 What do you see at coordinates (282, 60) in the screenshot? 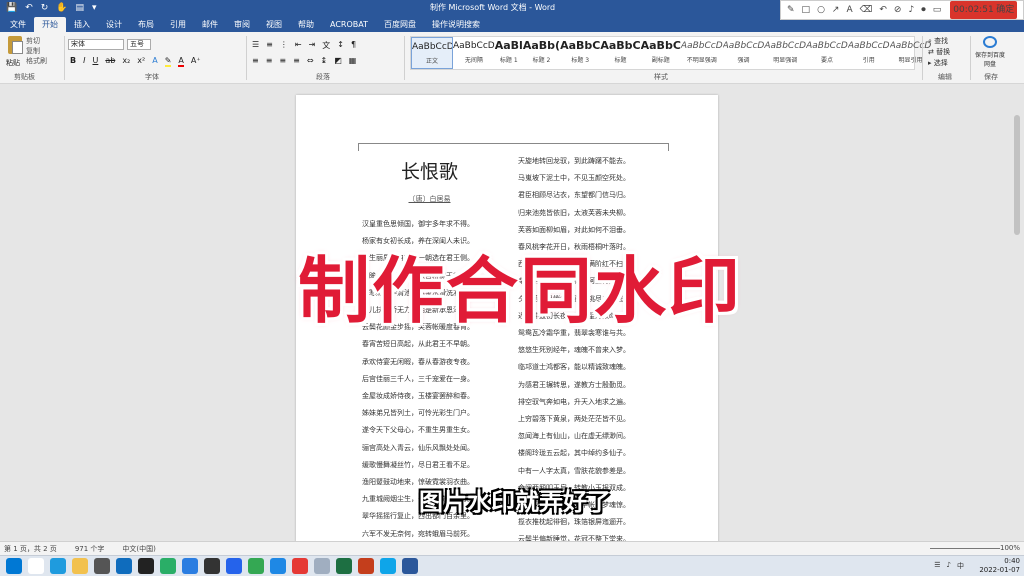
I see `align-right-icon: ≡` at bounding box center [282, 60].